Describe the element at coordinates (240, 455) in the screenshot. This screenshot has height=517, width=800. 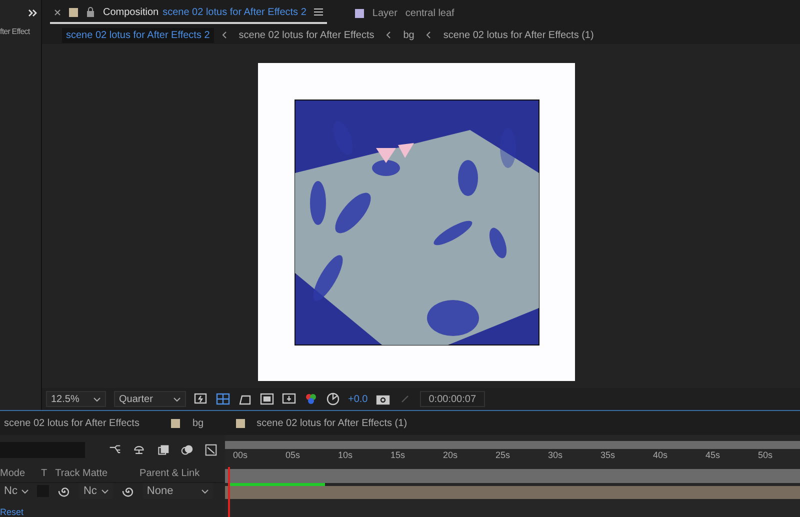
I see `ruler-label: 00s` at that location.